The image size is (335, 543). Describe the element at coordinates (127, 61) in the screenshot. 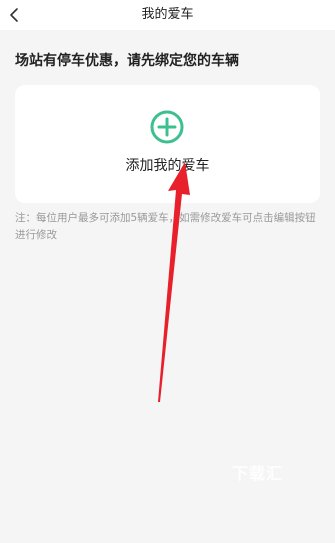

I see `section-heading: 场站有停车优惠，请先绑定您的车辆` at that location.